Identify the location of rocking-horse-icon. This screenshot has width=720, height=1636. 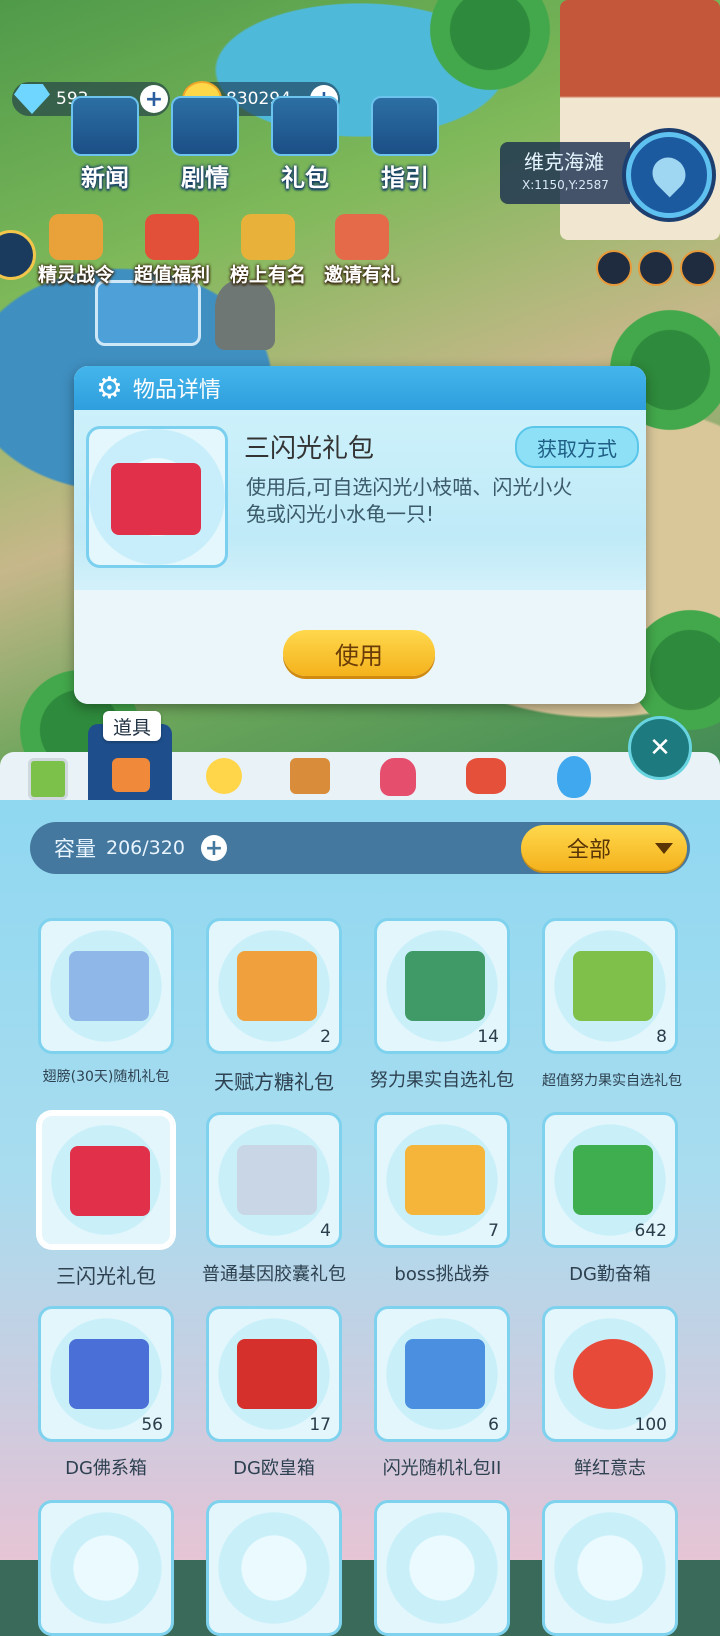
(486, 776).